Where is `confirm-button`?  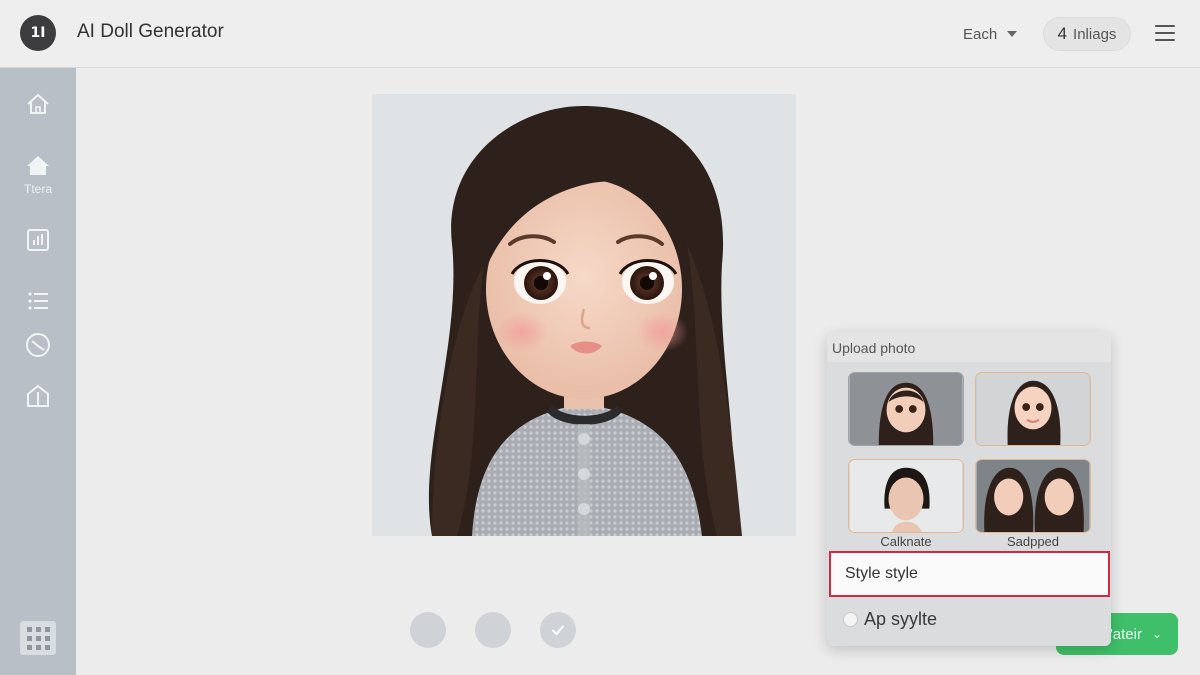 confirm-button is located at coordinates (558, 630).